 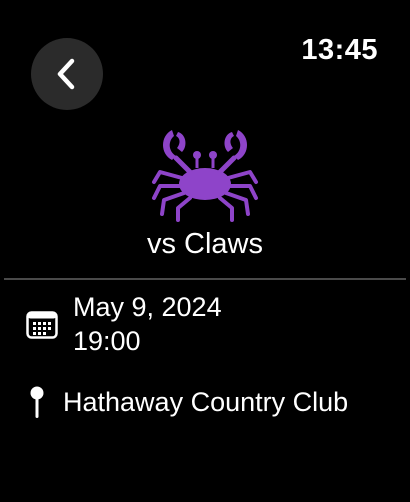 What do you see at coordinates (339, 50) in the screenshot?
I see `clock-time: 13:45` at bounding box center [339, 50].